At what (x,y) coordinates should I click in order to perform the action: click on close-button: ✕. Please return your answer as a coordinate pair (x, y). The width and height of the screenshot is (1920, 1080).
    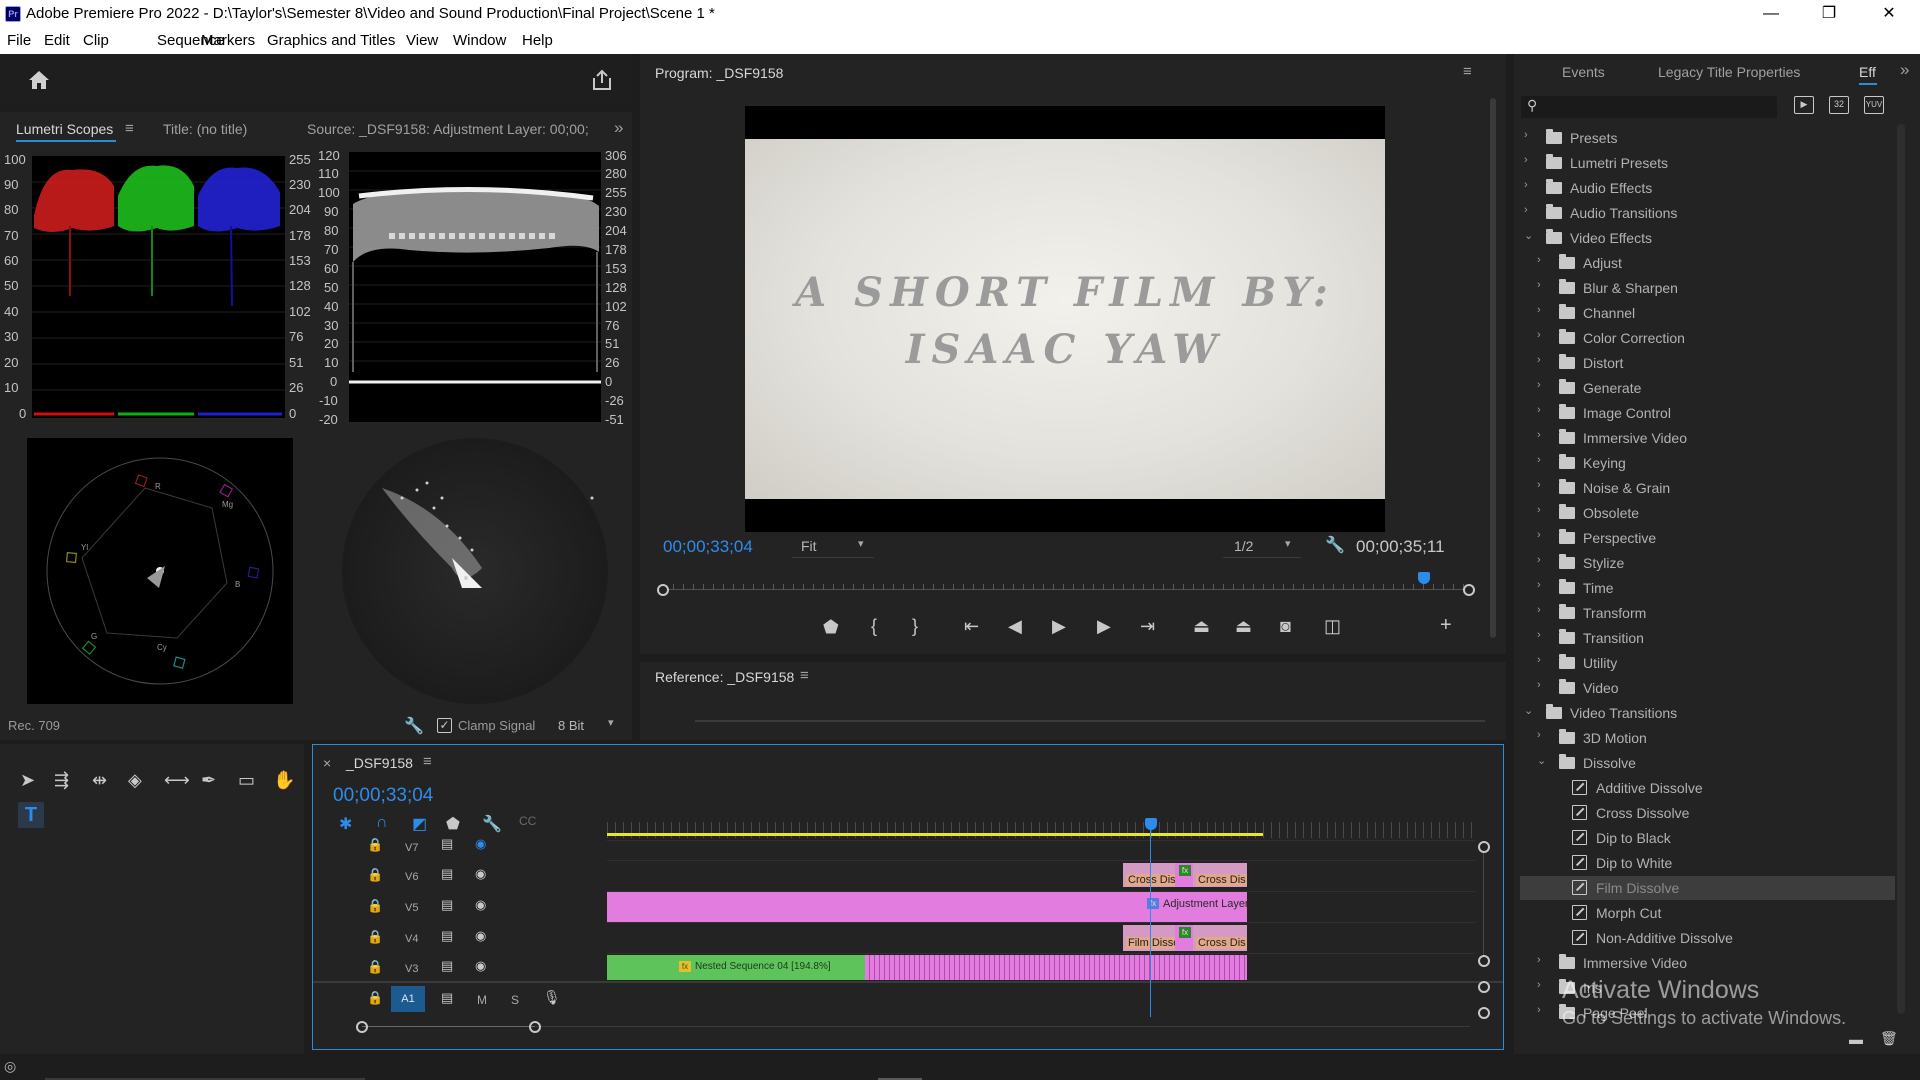
    Looking at the image, I should click on (1889, 14).